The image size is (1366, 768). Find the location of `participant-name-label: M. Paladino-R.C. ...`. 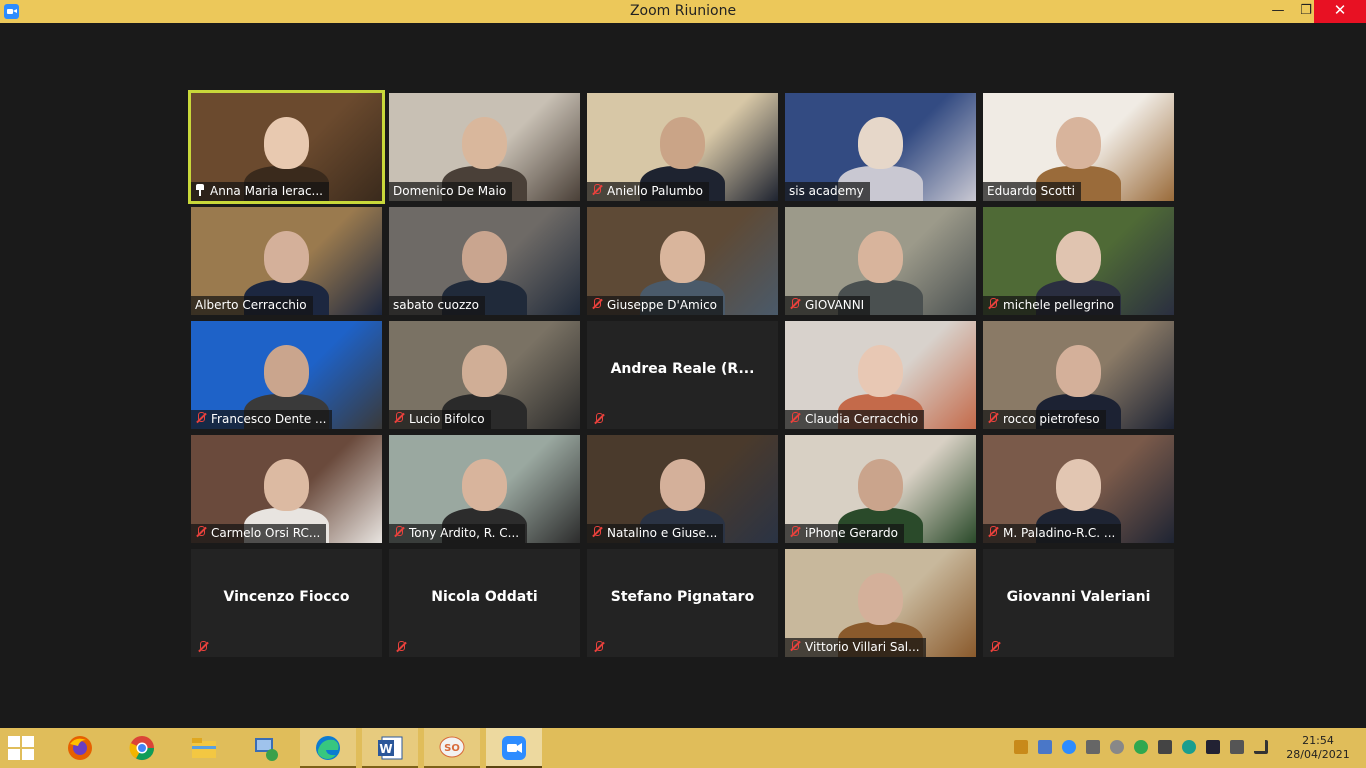

participant-name-label: M. Paladino-R.C. ... is located at coordinates (1052, 533).